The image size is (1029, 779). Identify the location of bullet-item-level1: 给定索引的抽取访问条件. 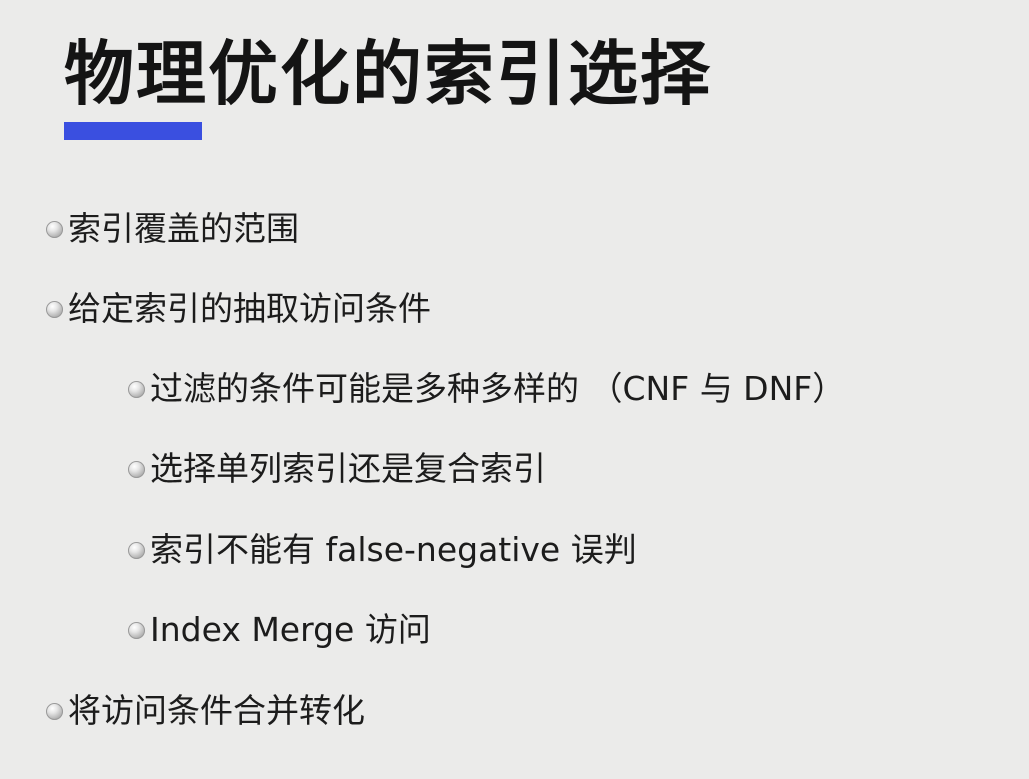
(238, 309).